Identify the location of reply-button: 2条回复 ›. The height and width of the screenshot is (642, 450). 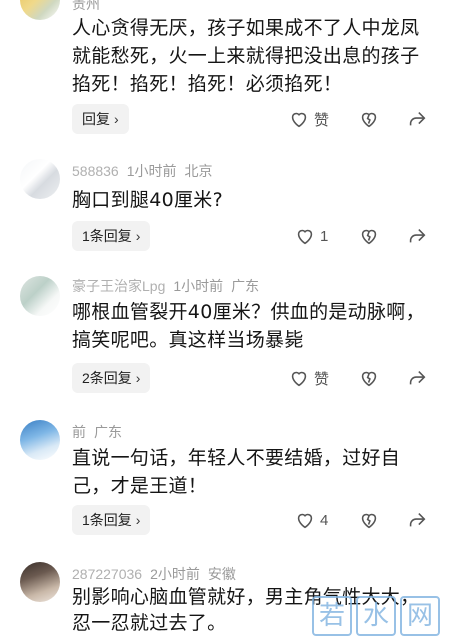
(111, 378).